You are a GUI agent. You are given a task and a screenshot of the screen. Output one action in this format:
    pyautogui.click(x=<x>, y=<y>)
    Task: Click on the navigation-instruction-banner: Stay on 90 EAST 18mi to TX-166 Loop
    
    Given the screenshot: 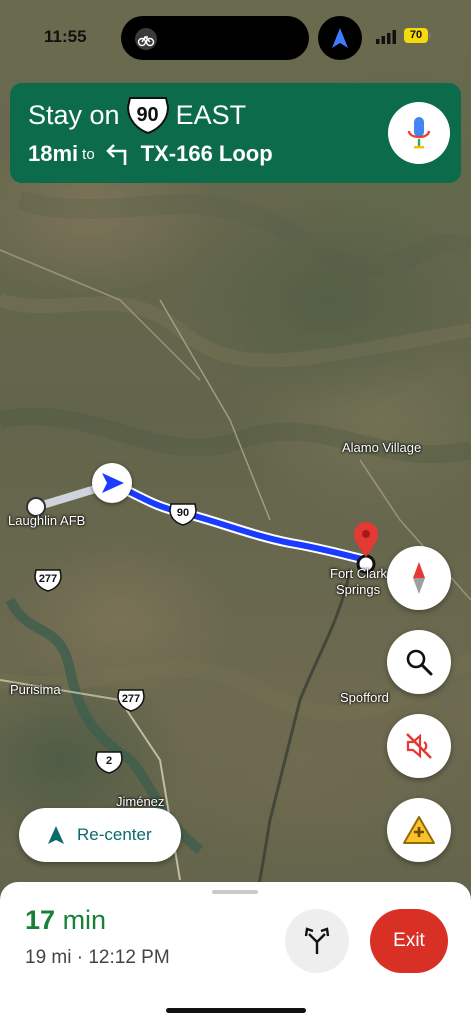 What is the action you would take?
    pyautogui.click(x=235, y=133)
    